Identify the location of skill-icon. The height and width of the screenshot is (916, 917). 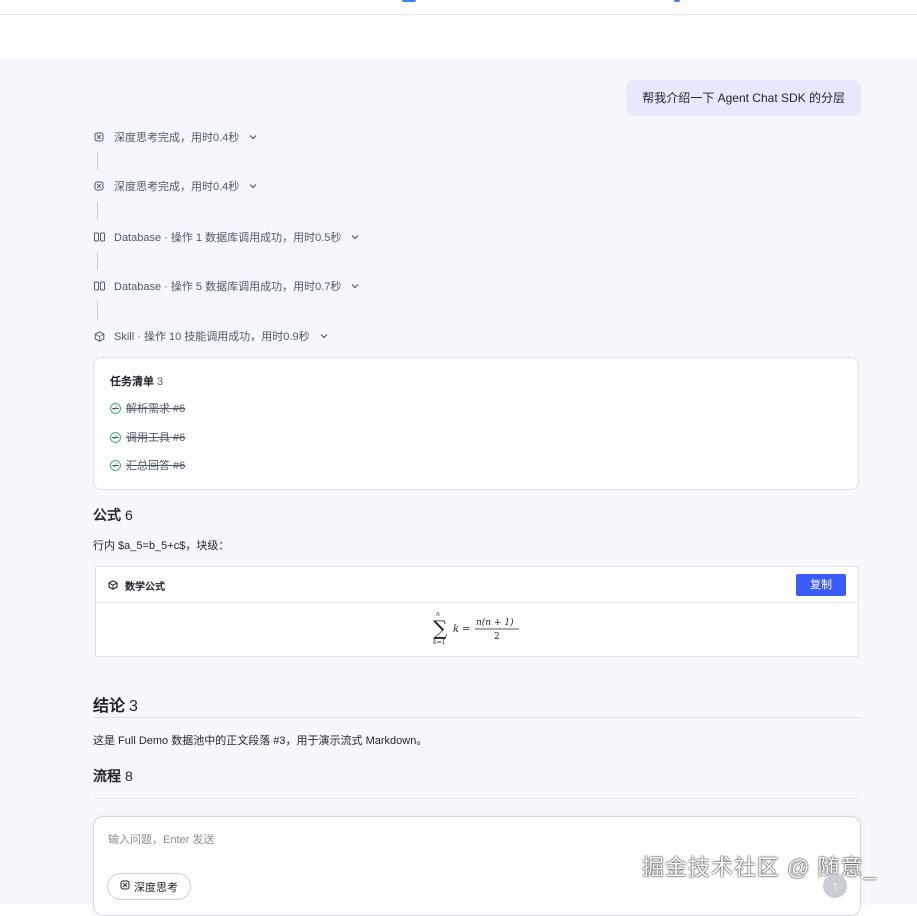
(99, 336).